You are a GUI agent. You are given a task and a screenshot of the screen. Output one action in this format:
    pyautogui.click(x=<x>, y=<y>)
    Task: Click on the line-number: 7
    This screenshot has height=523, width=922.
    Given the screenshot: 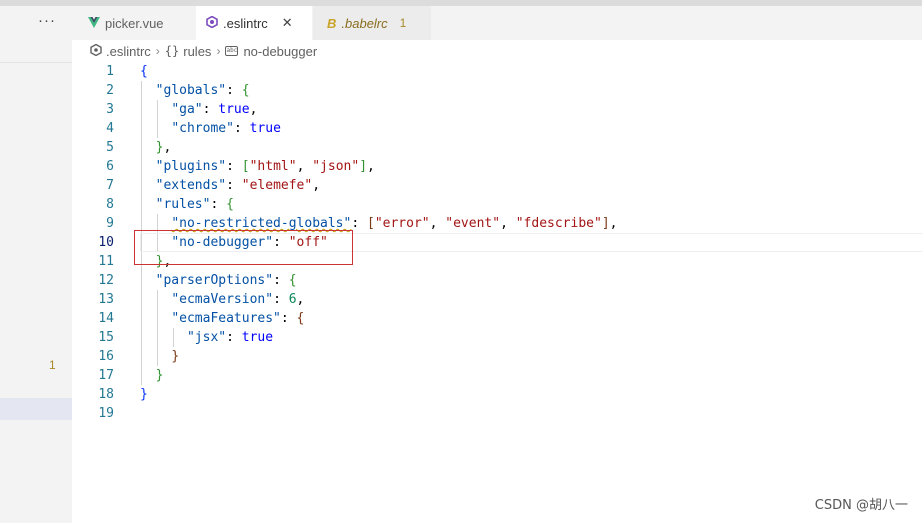 What is the action you would take?
    pyautogui.click(x=110, y=185)
    